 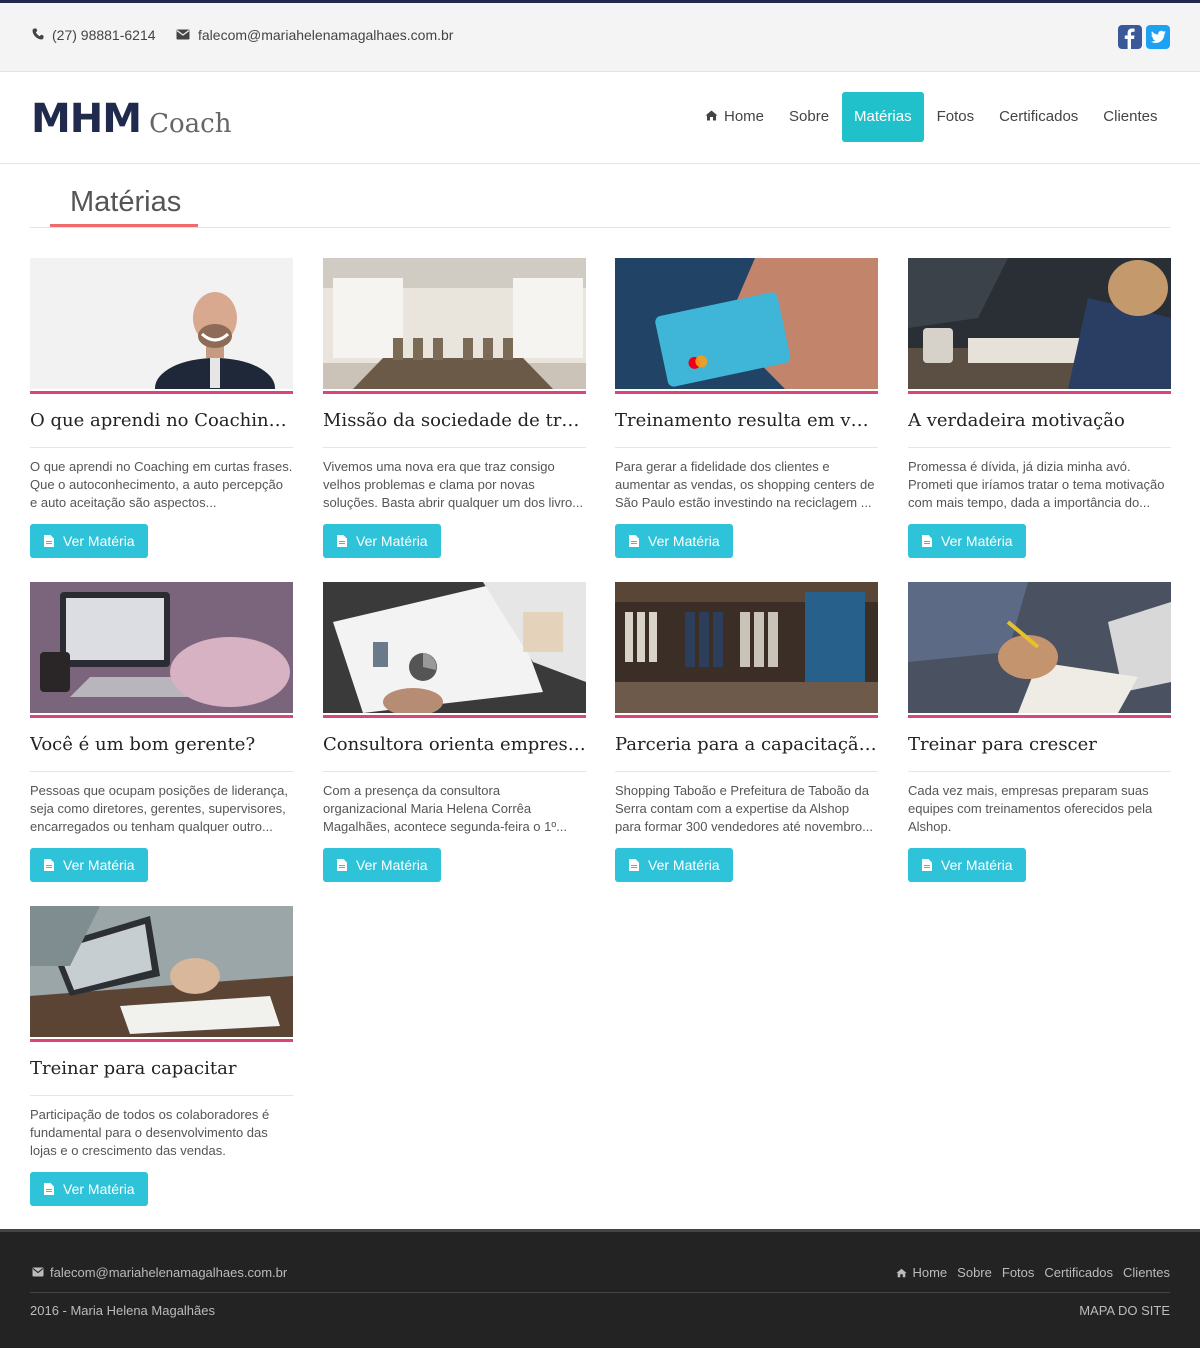 What do you see at coordinates (126, 202) in the screenshot?
I see `page-title: Matérias` at bounding box center [126, 202].